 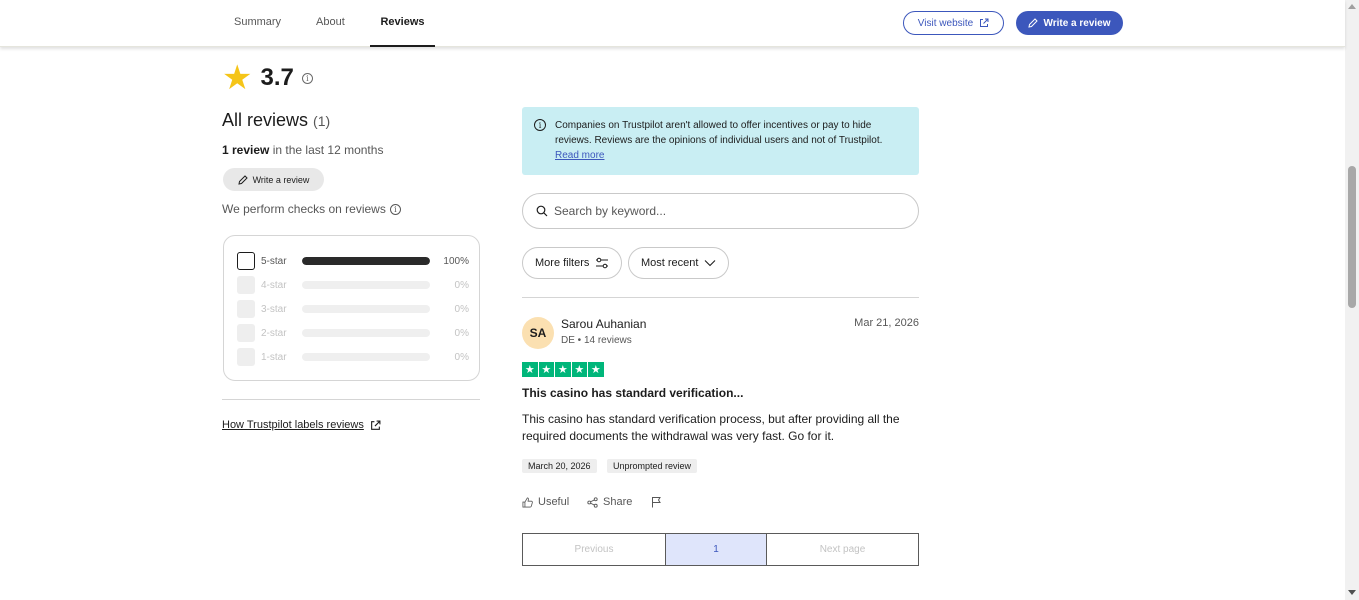 What do you see at coordinates (542, 211) in the screenshot?
I see `search-icon` at bounding box center [542, 211].